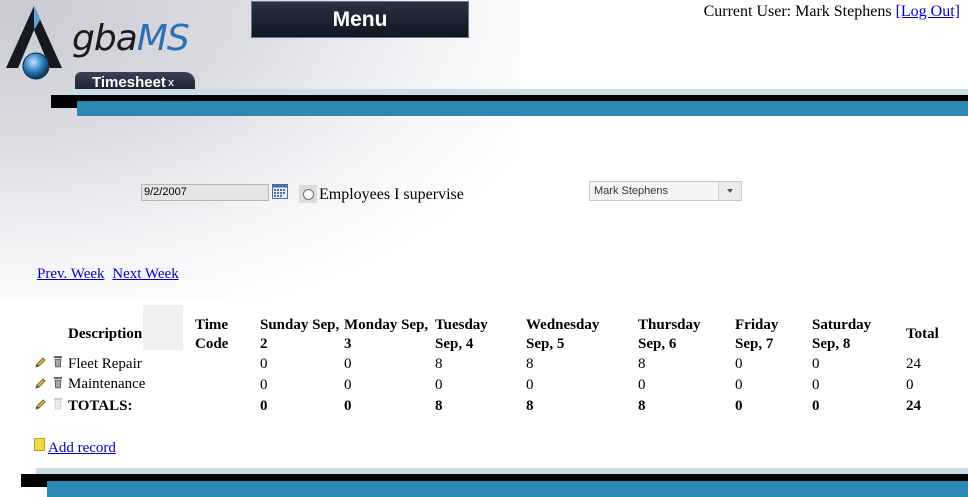 The width and height of the screenshot is (968, 497). Describe the element at coordinates (729, 191) in the screenshot. I see `chevron-down-icon` at that location.